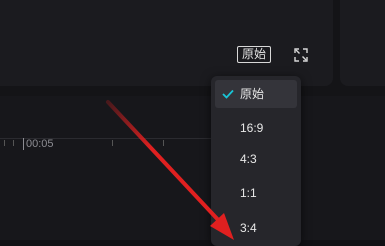 The image size is (385, 246). What do you see at coordinates (362, 43) in the screenshot?
I see `side-panel` at bounding box center [362, 43].